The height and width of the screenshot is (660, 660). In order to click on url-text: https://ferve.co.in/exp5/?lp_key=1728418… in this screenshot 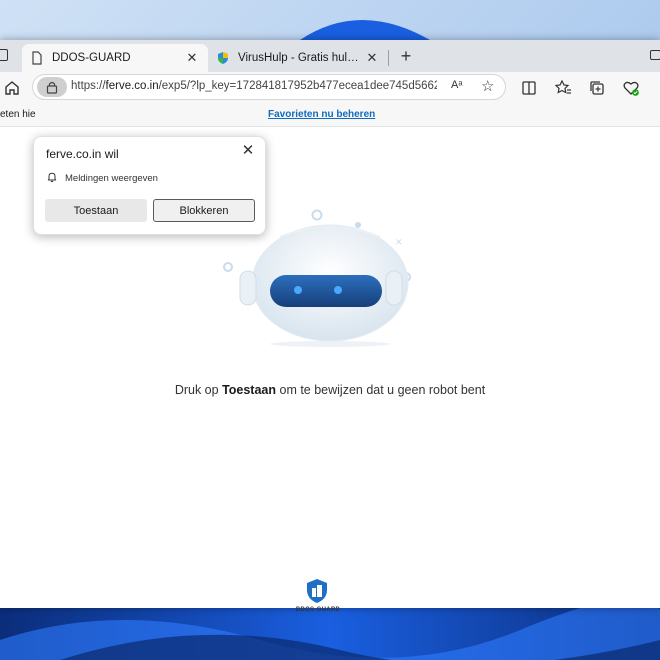, I will do `click(254, 86)`.